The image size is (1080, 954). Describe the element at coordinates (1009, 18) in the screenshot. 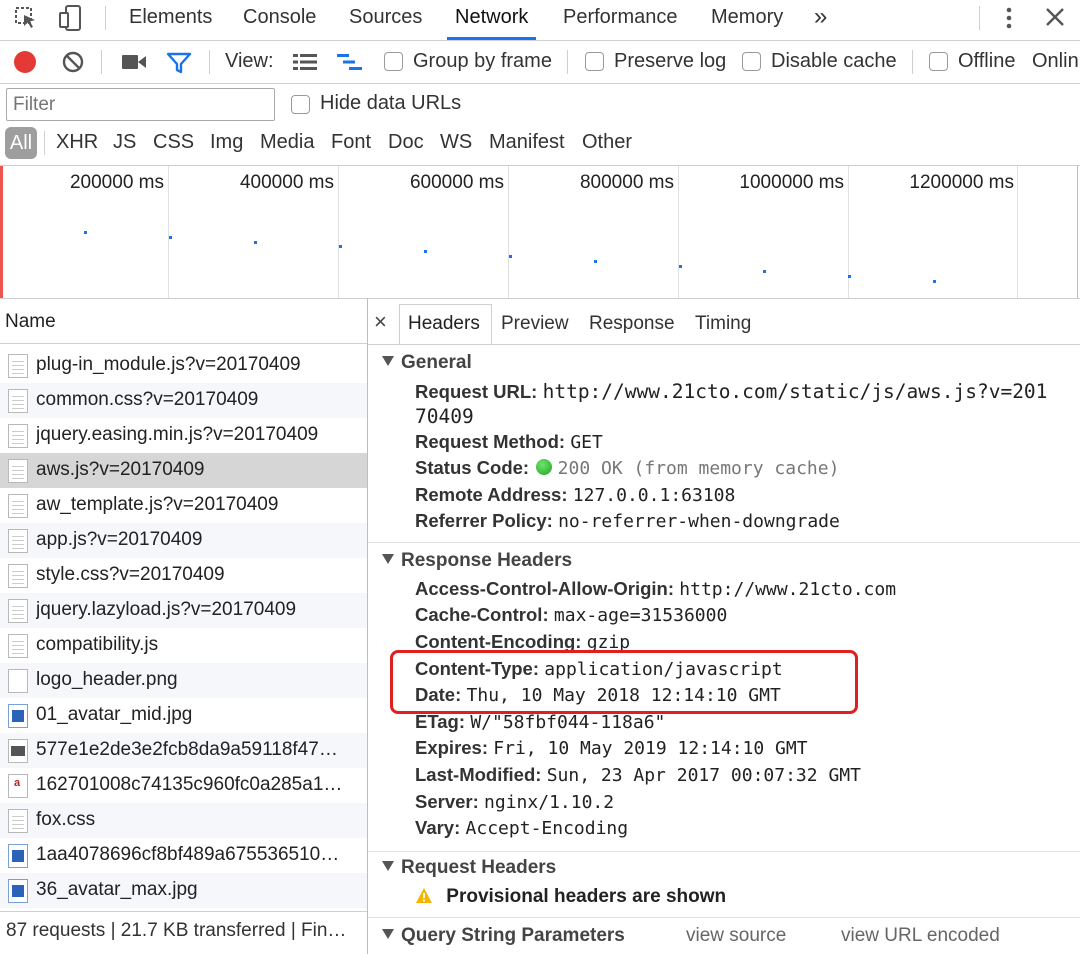

I see `kebab-menu-icon` at that location.